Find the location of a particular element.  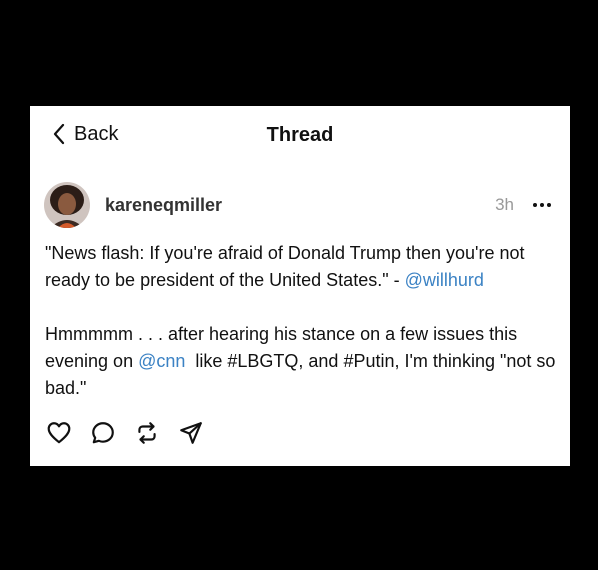

repost-icon is located at coordinates (147, 433).